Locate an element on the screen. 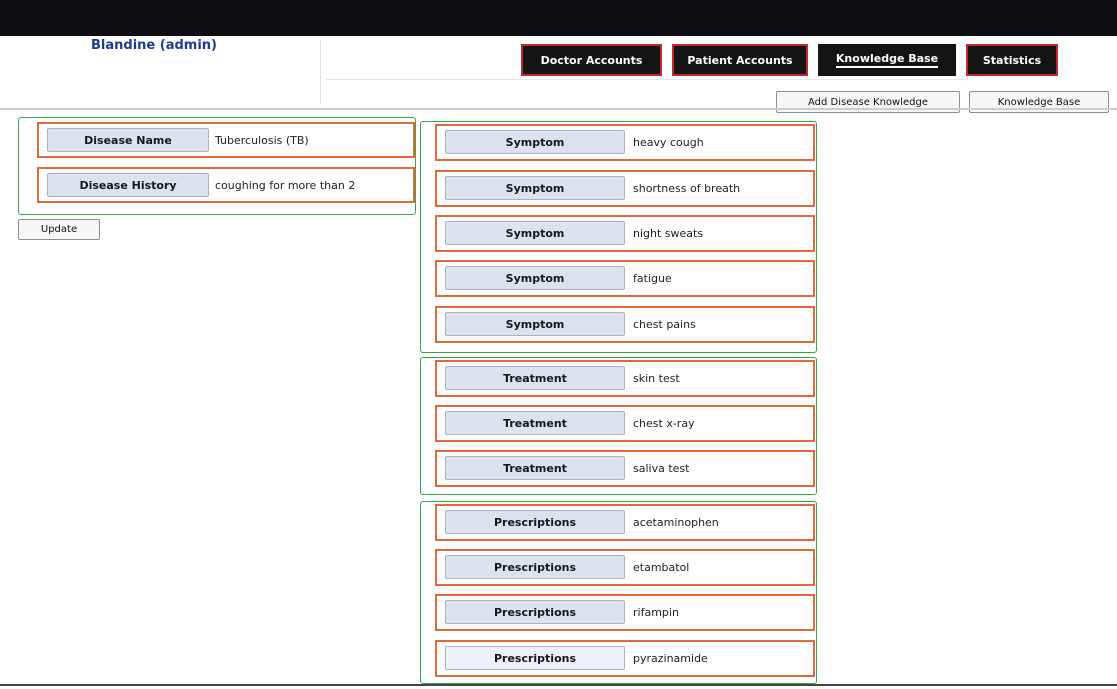 Image resolution: width=1117 pixels, height=689 pixels. prescription-value: etambatol is located at coordinates (722, 567).